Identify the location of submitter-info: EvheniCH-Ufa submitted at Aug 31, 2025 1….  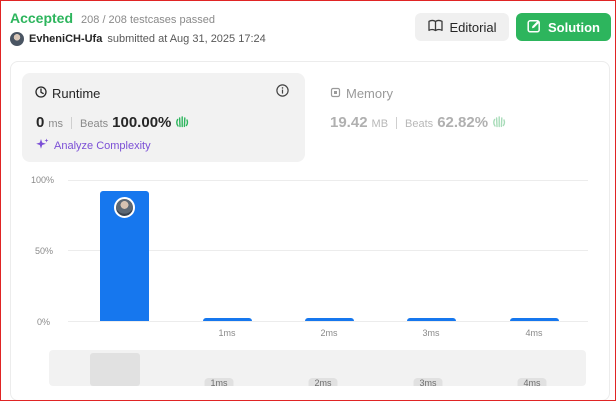
(138, 39).